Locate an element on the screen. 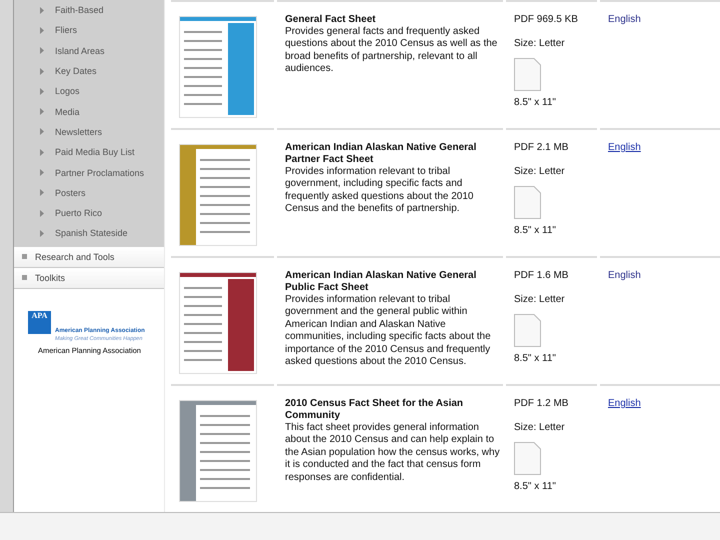 The height and width of the screenshot is (540, 720). submenu-item: Paid Media Buy List is located at coordinates (89, 152).